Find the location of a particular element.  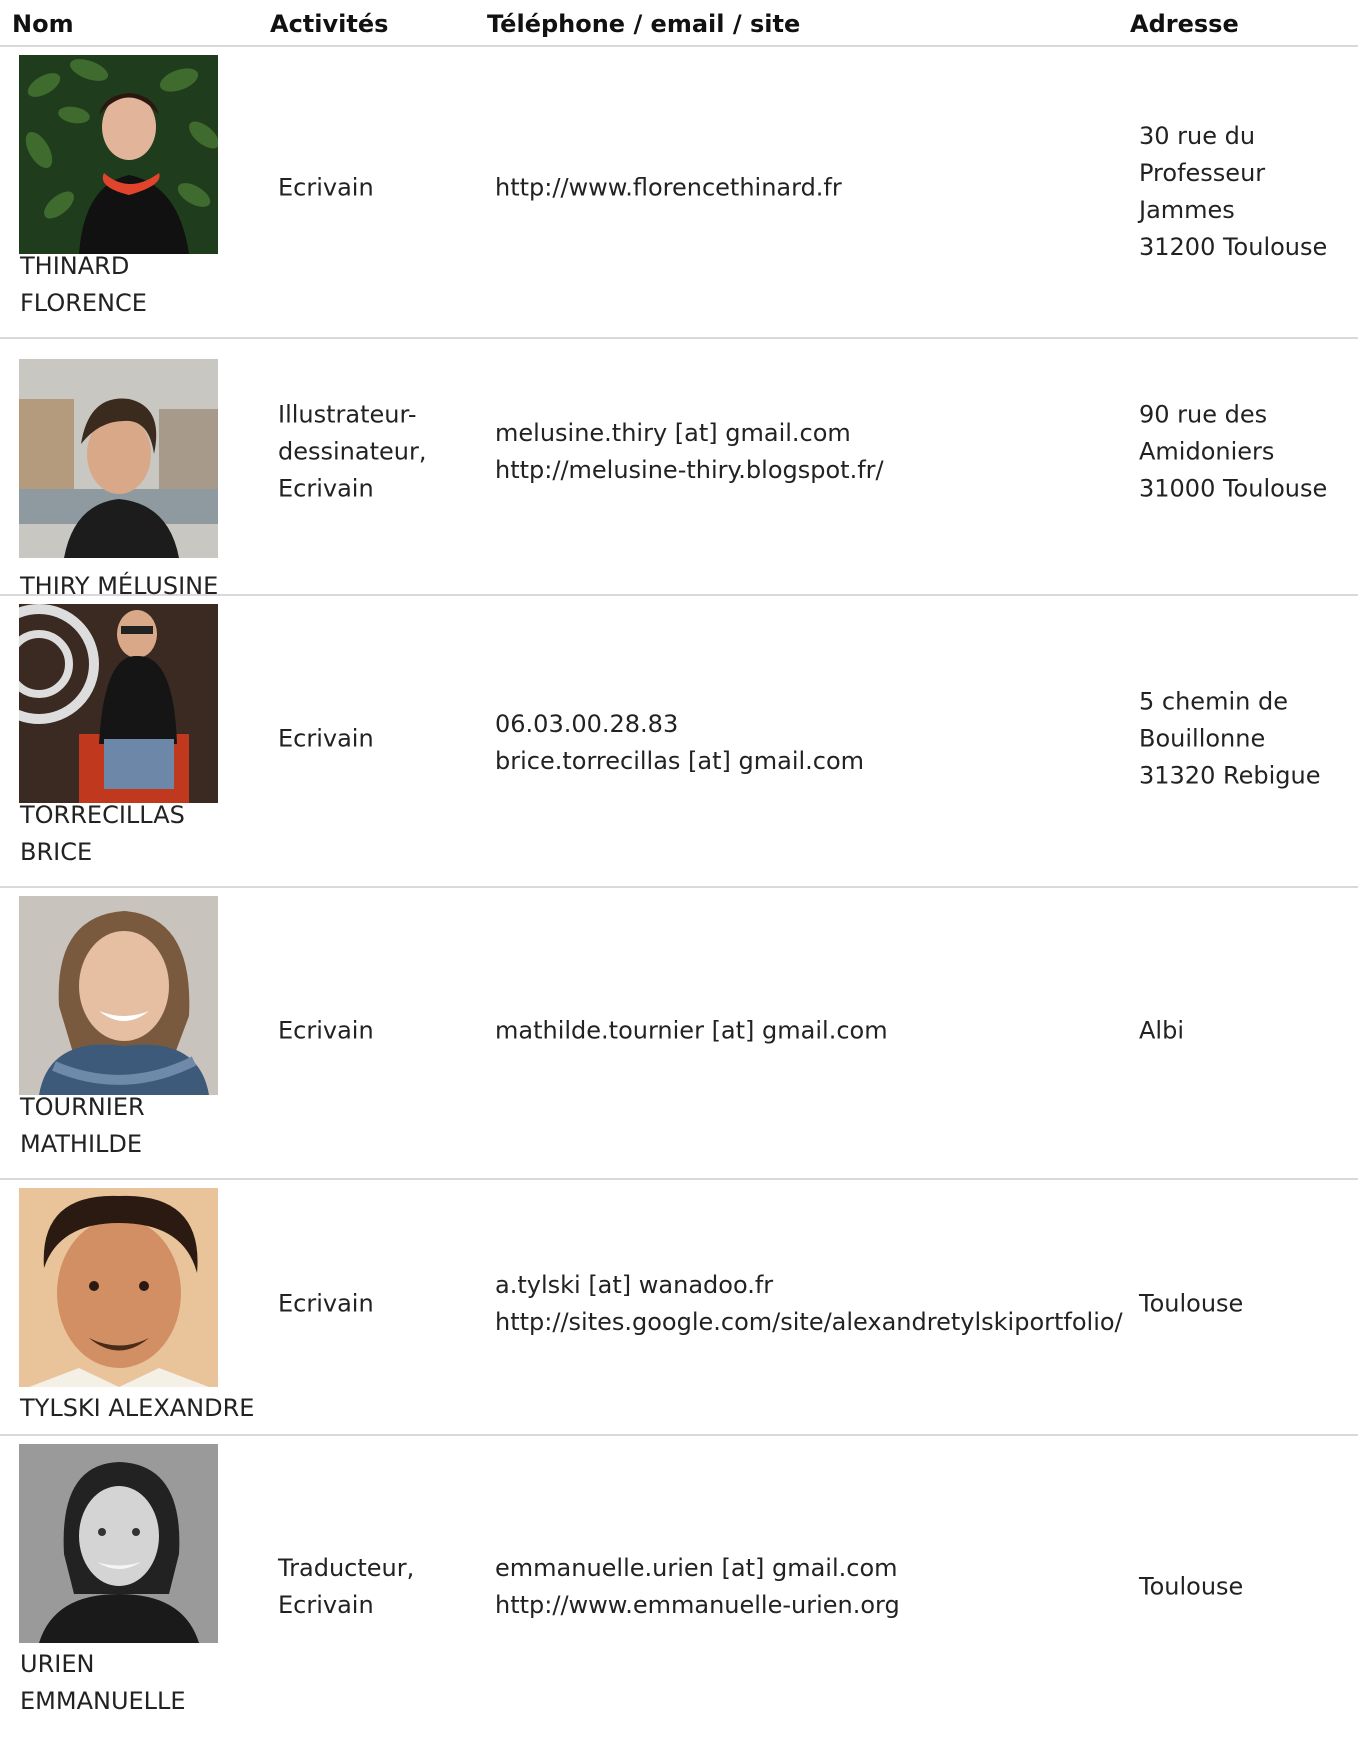

person-name: URIEN EMMANUELLE is located at coordinates (103, 1682).